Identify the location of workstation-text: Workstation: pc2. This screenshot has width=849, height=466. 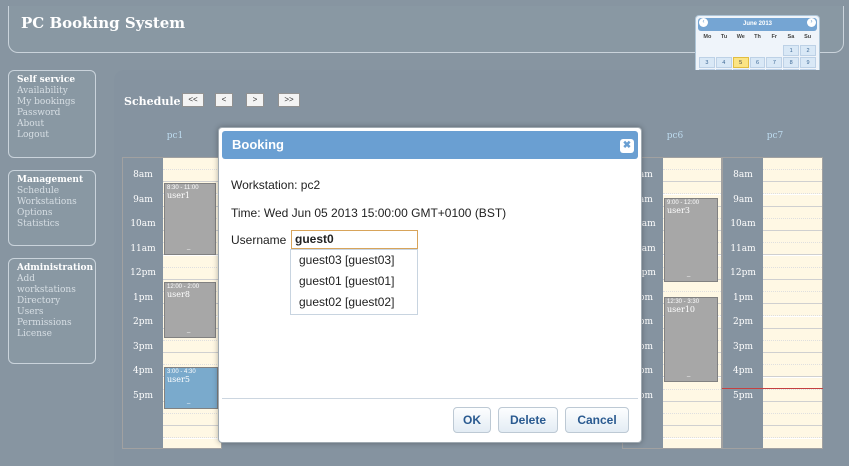
(276, 185).